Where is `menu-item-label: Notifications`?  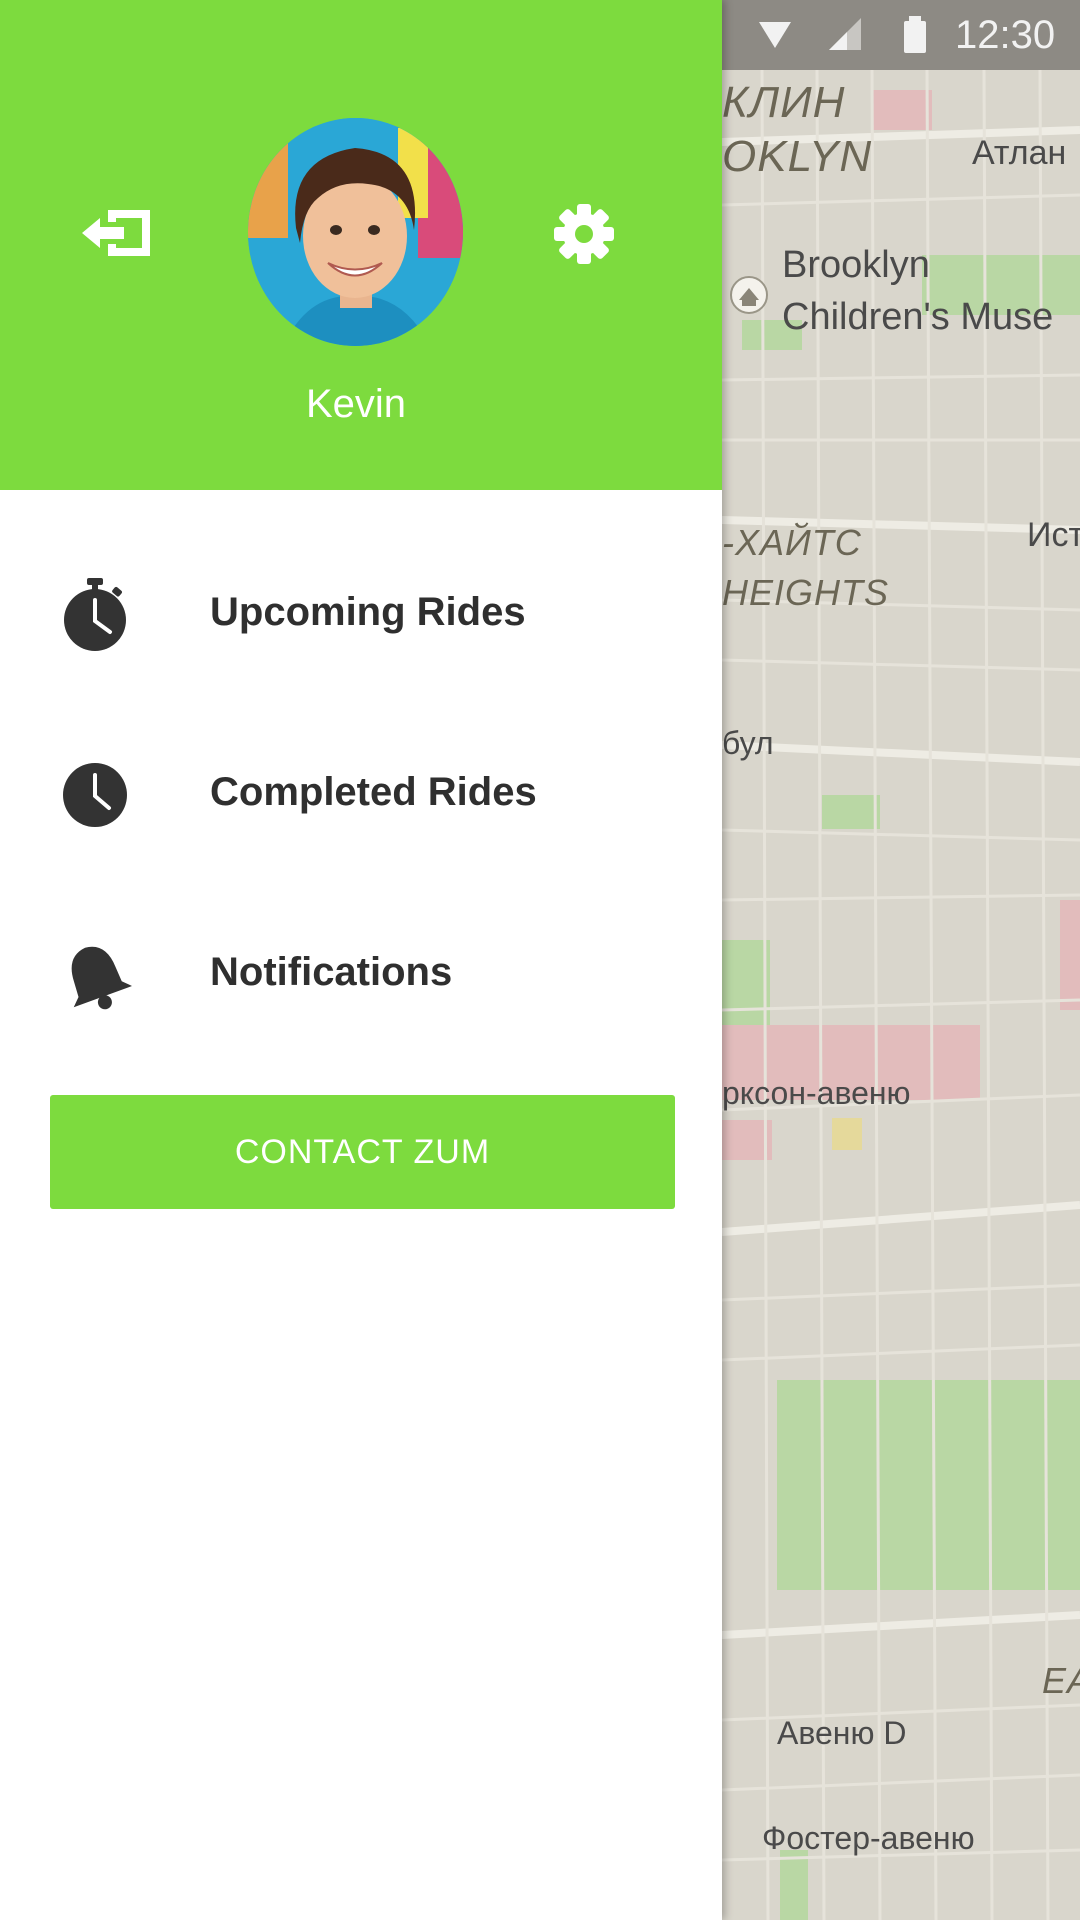
menu-item-label: Notifications is located at coordinates (331, 972).